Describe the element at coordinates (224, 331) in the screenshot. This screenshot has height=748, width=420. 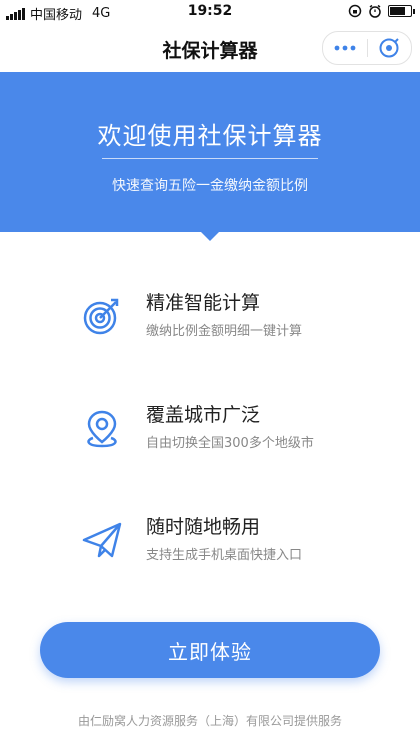
I see `feature-subtitle: 缴纳比例金额明细一键计算` at that location.